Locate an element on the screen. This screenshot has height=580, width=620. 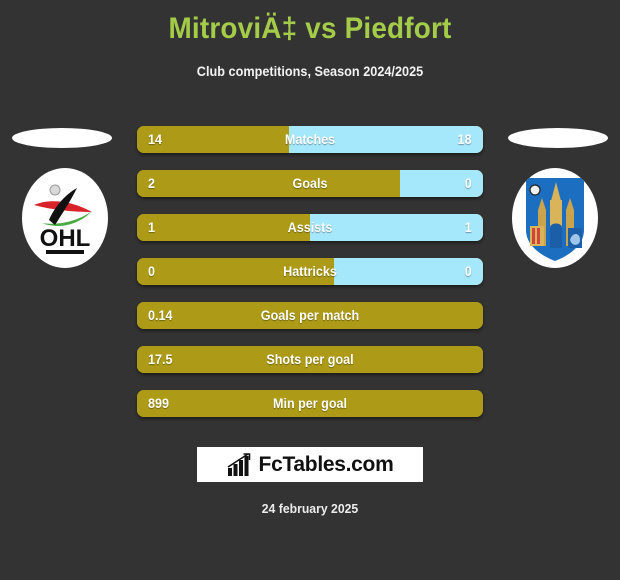
table-row: 2 Goals 0 is located at coordinates (310, 183).